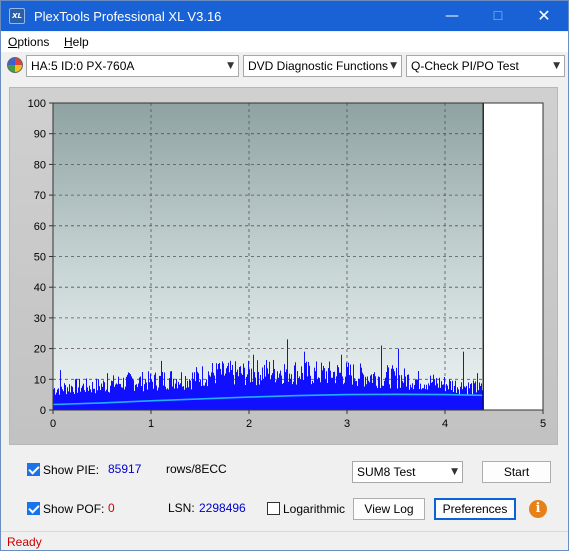 This screenshot has height=551, width=569. What do you see at coordinates (40, 350) in the screenshot?
I see `y-tick-label: 20` at bounding box center [40, 350].